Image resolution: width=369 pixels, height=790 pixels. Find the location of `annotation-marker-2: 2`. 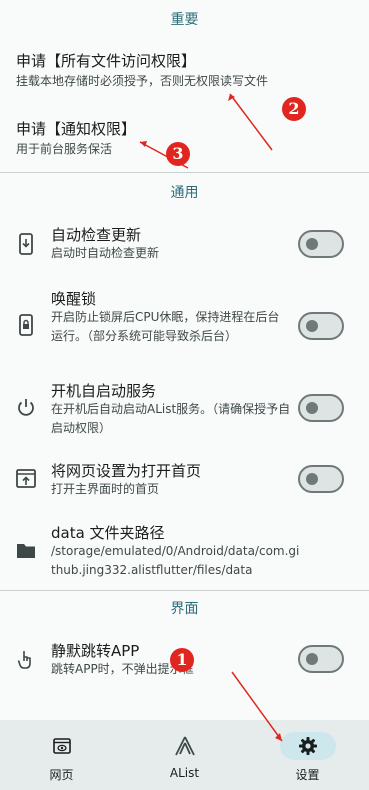

annotation-marker-2: 2 is located at coordinates (294, 109).